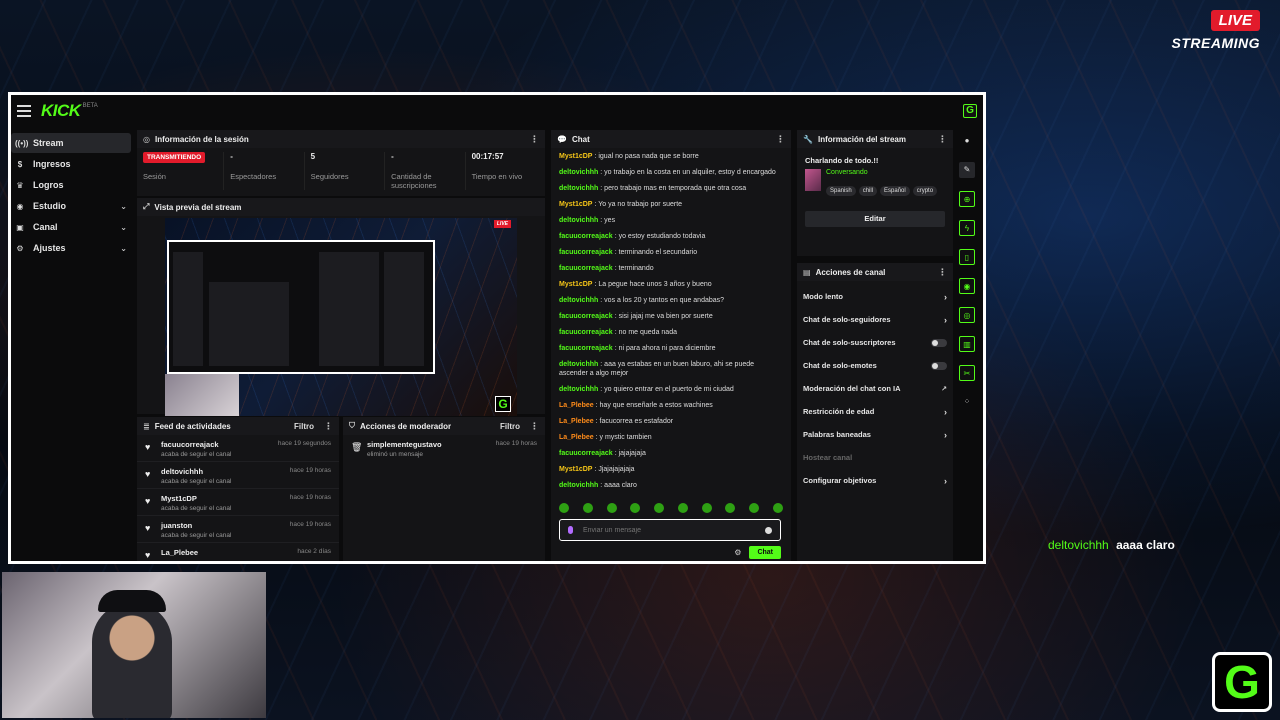  Describe the element at coordinates (768, 530) in the screenshot. I see `emoji-icon` at that location.